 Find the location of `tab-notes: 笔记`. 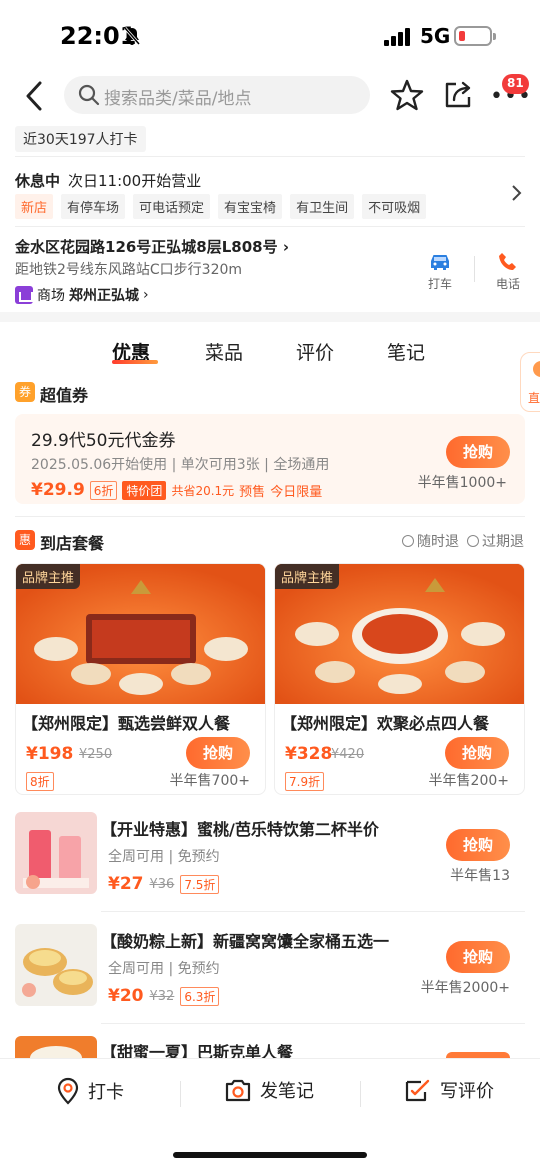

tab-notes: 笔记 is located at coordinates (406, 351).